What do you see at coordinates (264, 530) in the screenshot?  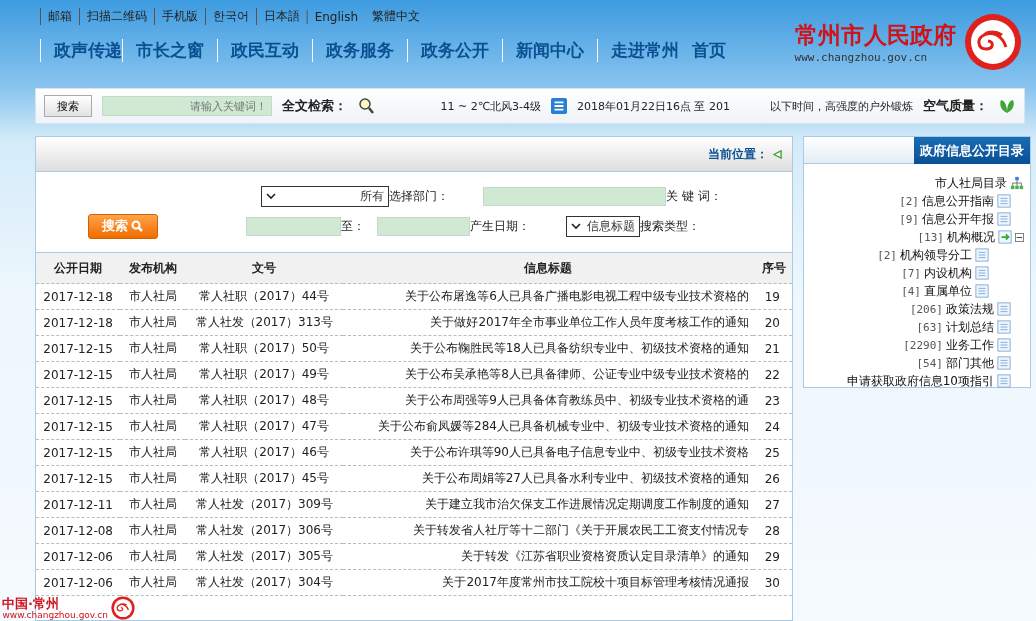 I see `document-number: 常人社发（2017）306号` at bounding box center [264, 530].